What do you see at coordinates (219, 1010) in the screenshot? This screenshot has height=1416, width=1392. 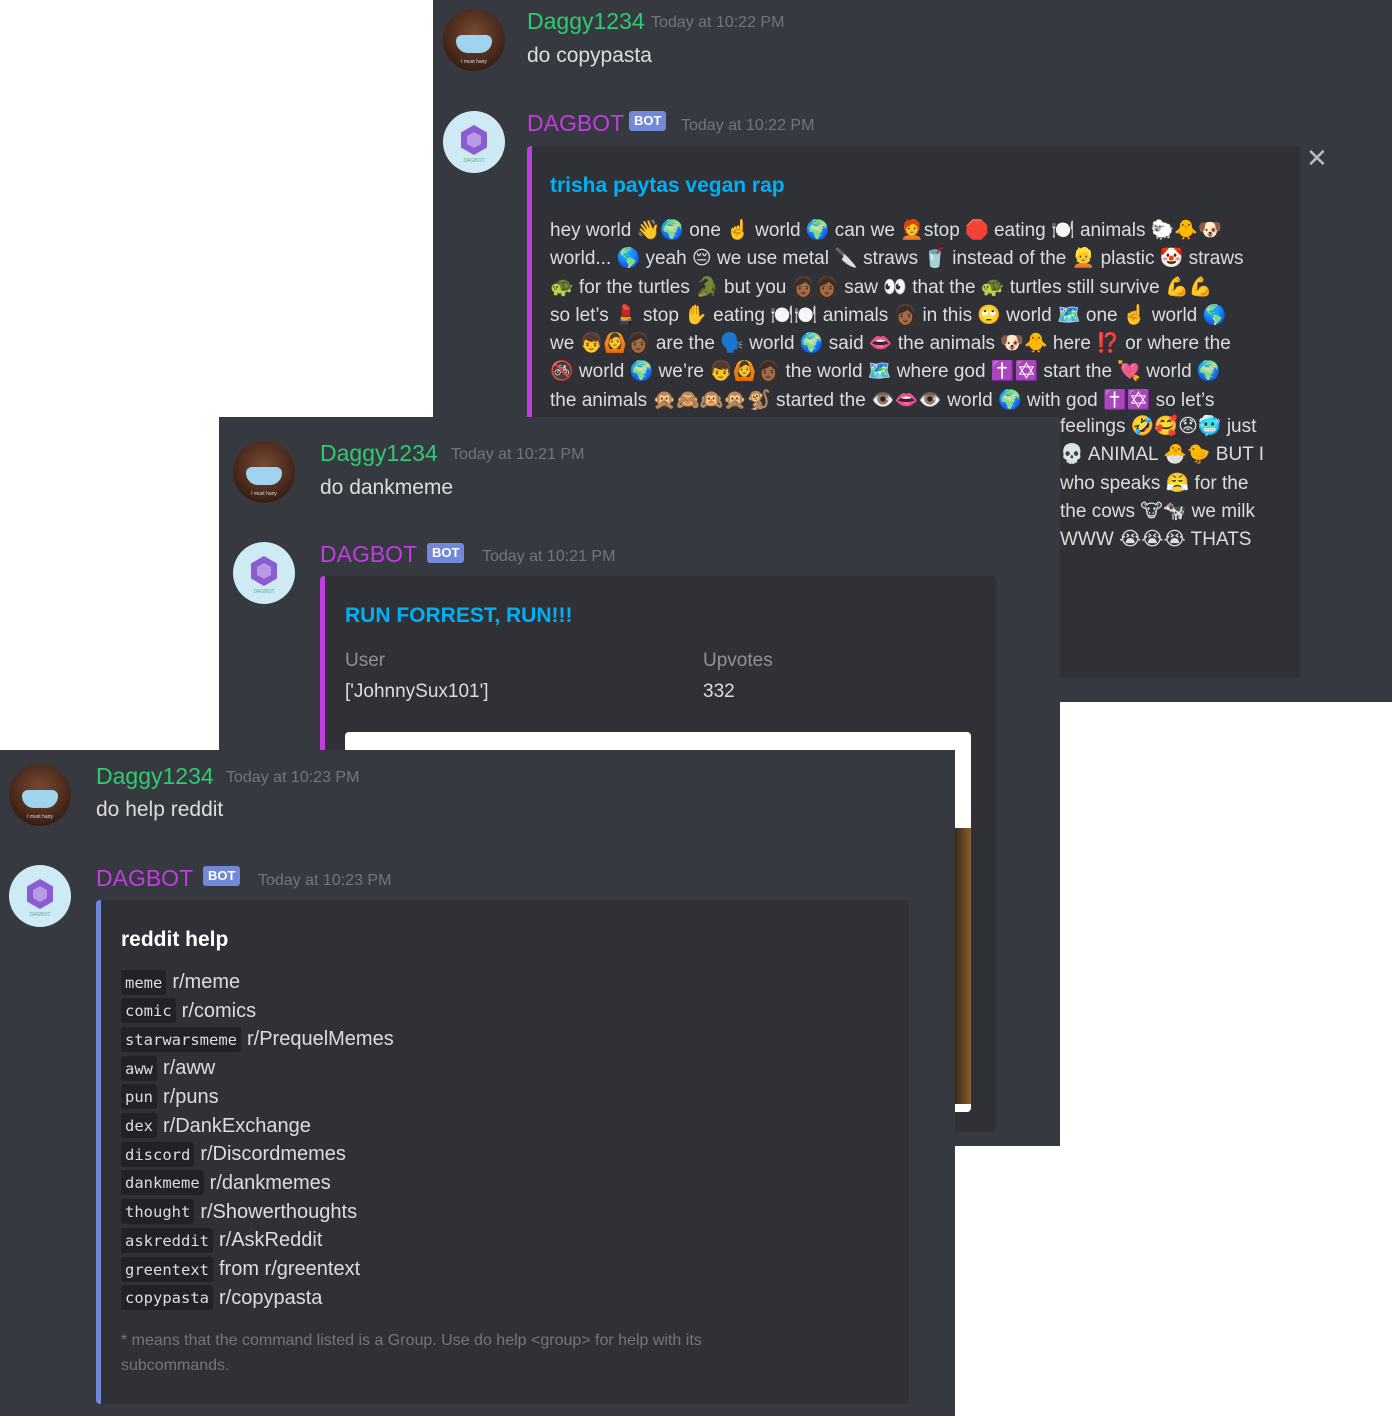 I see `command-subreddit: r/comics` at bounding box center [219, 1010].